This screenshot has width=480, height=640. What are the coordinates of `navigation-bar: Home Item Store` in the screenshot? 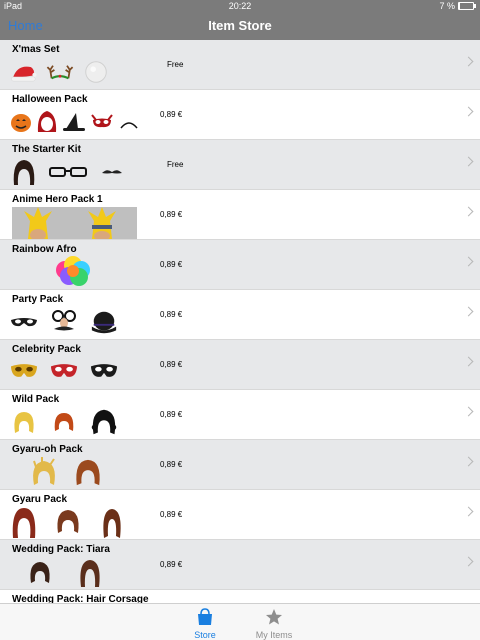 It's located at (240, 26).